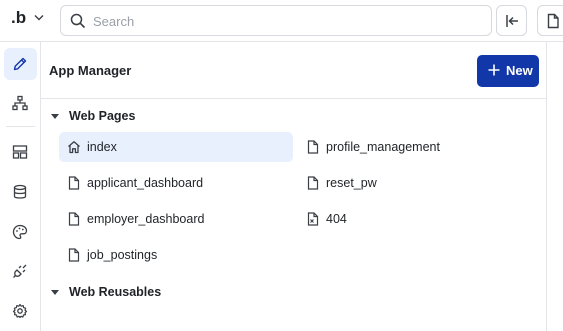 This screenshot has width=563, height=331. What do you see at coordinates (383, 147) in the screenshot?
I see `page-label: profile_management` at bounding box center [383, 147].